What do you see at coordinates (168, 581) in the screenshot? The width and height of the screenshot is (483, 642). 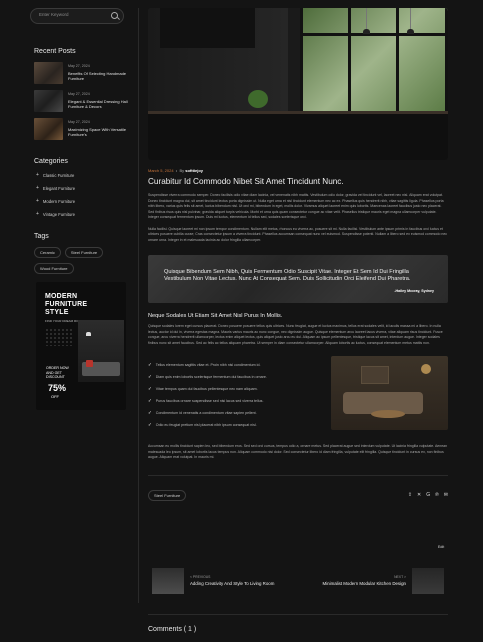 I see `prev-post-thumbnail` at bounding box center [168, 581].